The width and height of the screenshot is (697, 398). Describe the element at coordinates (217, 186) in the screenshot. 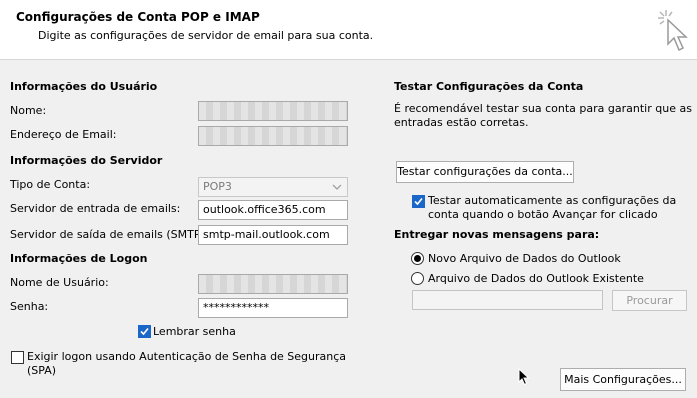

I see `account-type-value: POP3` at that location.